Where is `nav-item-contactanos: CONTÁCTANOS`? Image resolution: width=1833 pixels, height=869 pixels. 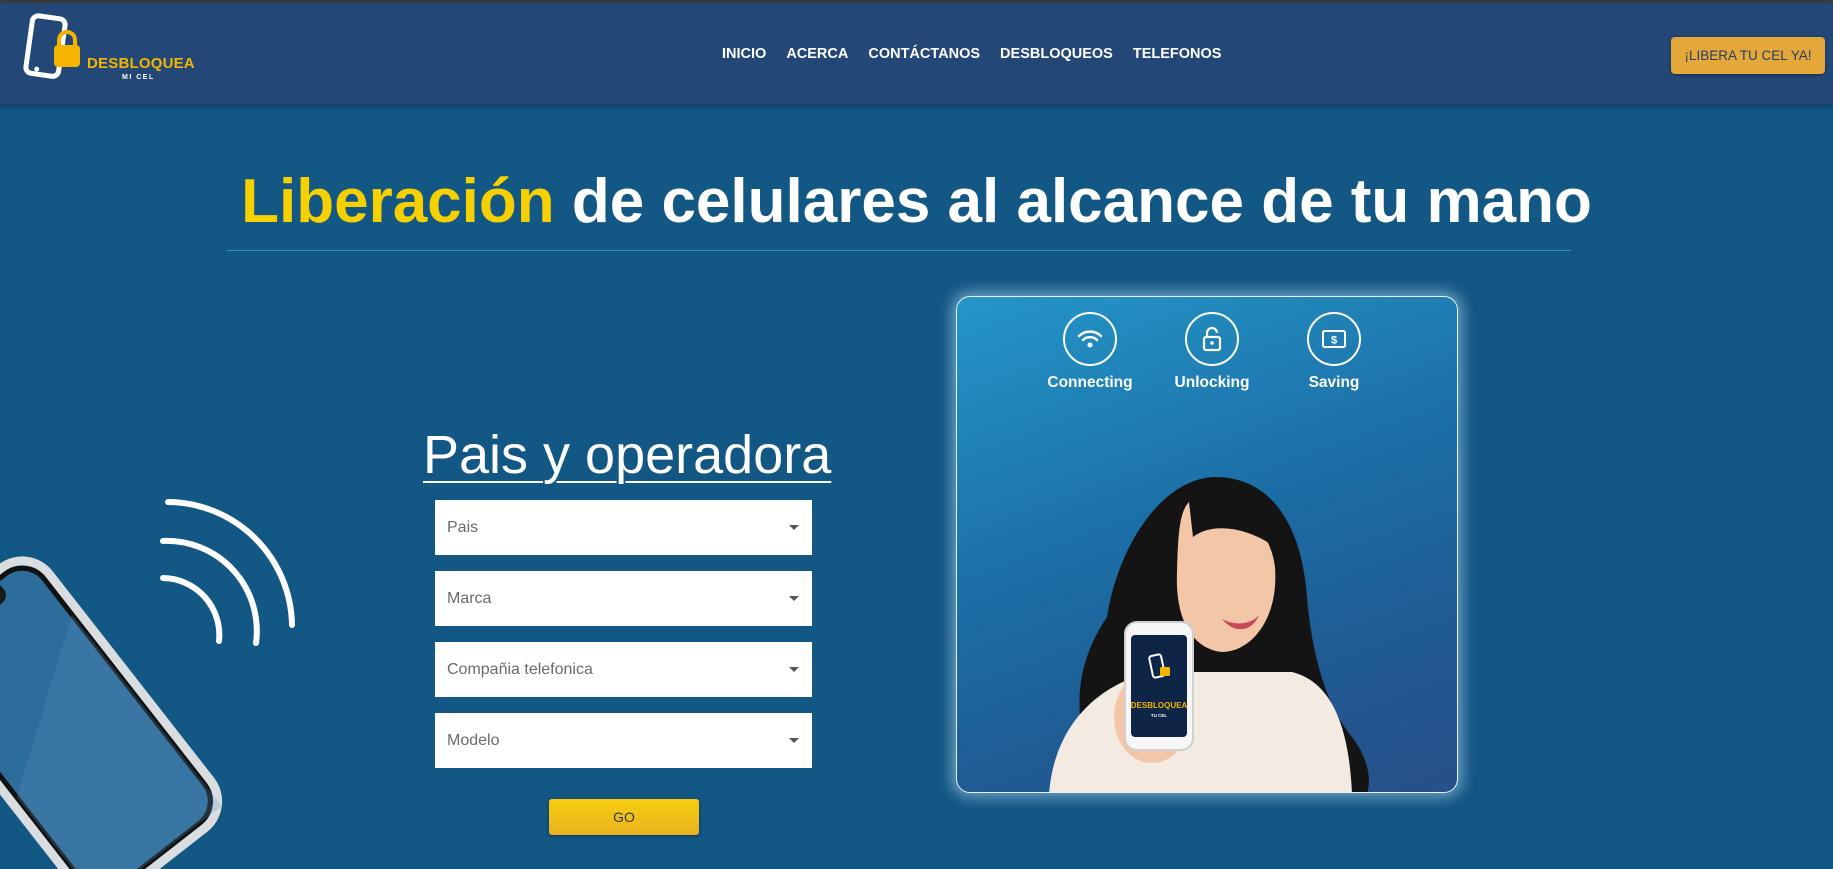 nav-item-contactanos: CONTÁCTANOS is located at coordinates (924, 54).